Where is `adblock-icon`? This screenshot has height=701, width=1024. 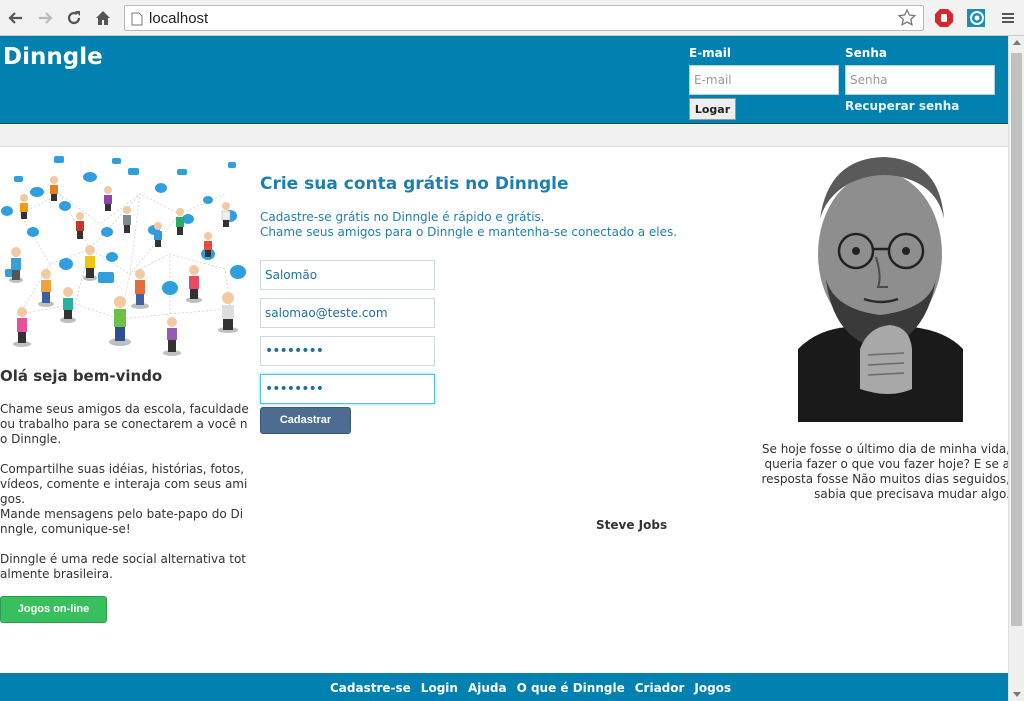
adblock-icon is located at coordinates (944, 18).